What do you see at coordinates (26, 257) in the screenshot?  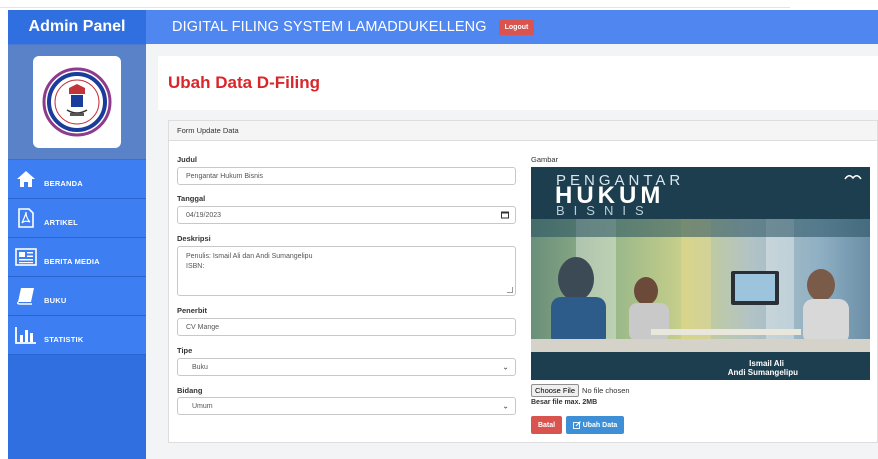 I see `newspaper-icon` at bounding box center [26, 257].